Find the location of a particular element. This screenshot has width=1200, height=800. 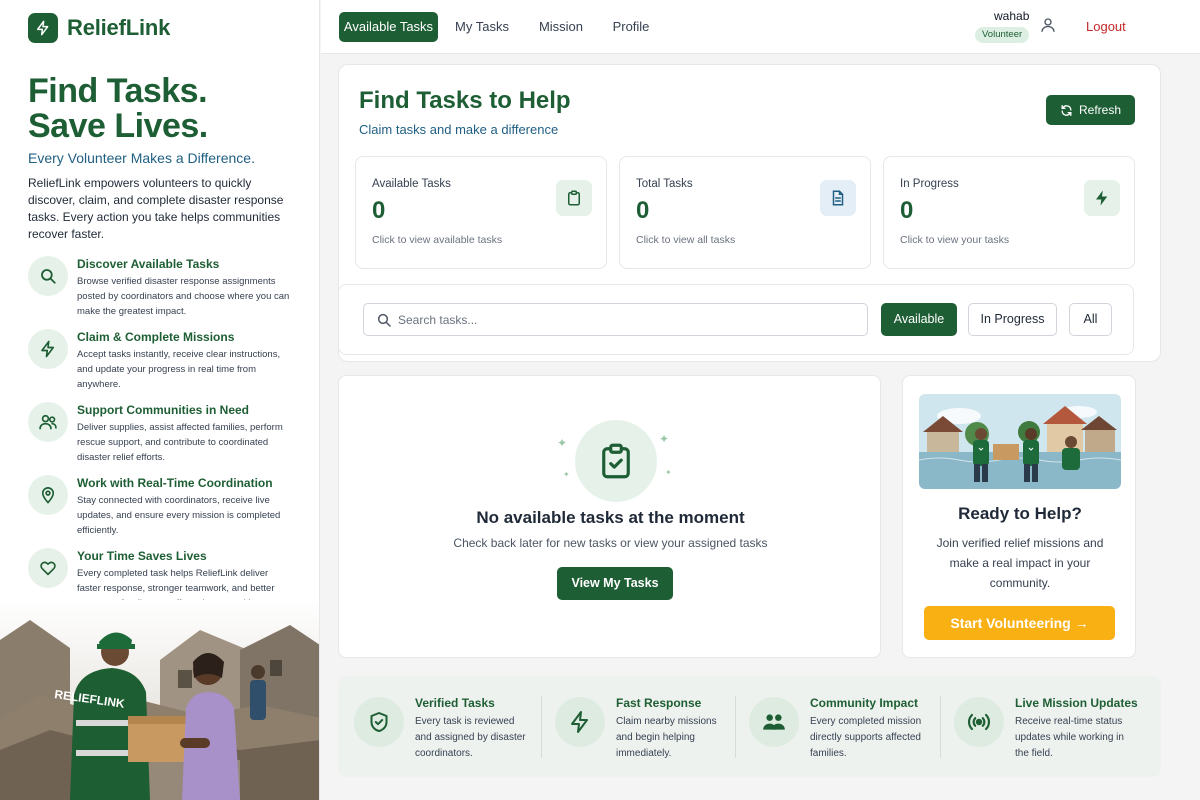

role-badge: Volunteer is located at coordinates (1002, 35).